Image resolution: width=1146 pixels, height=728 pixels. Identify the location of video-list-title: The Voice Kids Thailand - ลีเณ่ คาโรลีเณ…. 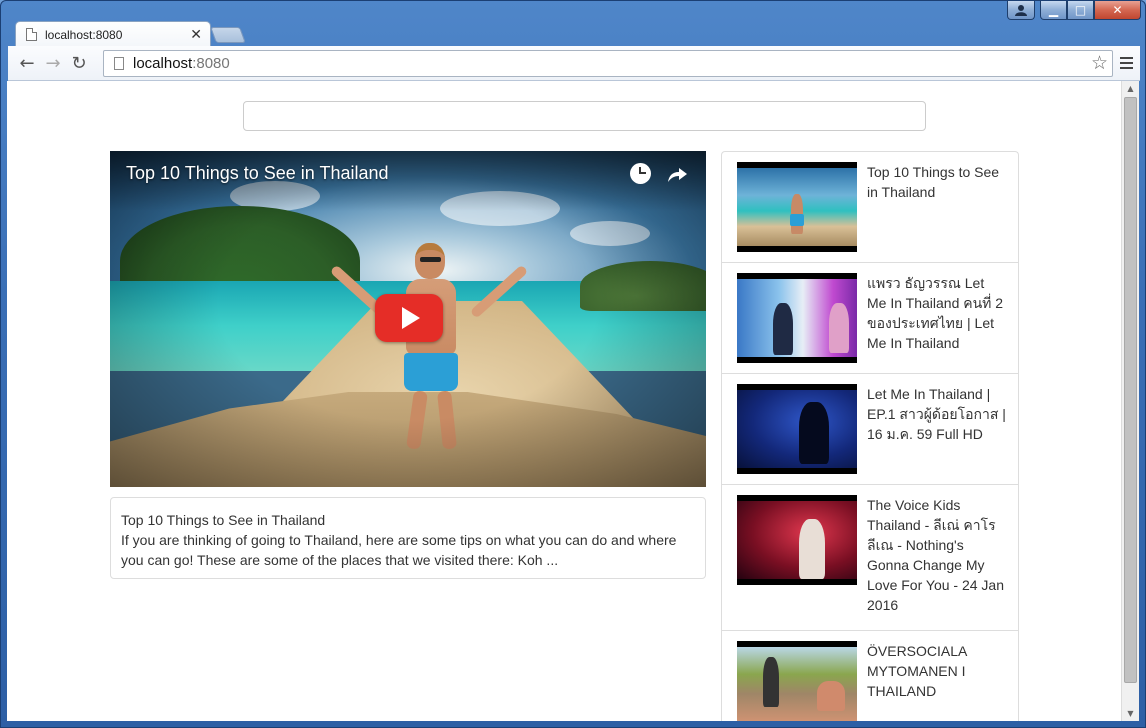
(937, 555).